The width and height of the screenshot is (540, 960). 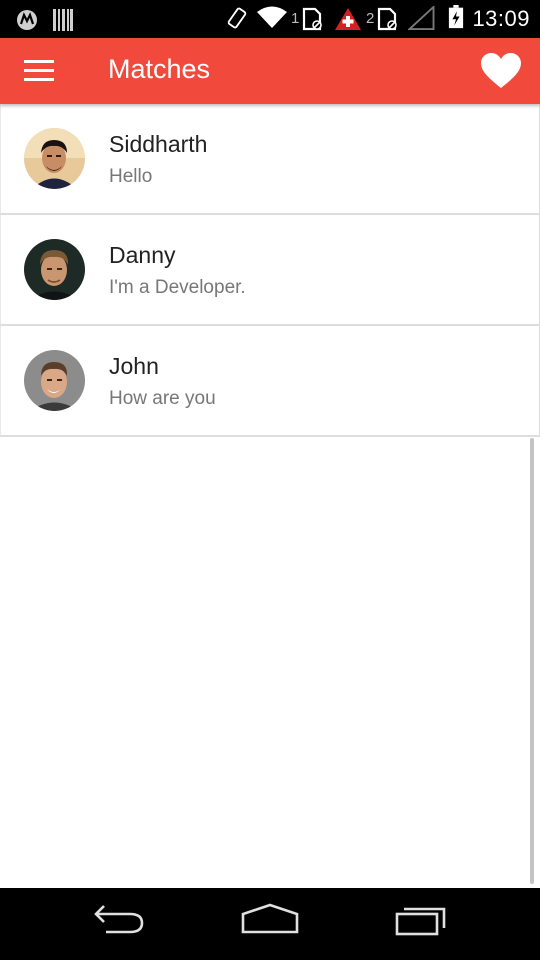 What do you see at coordinates (270, 159) in the screenshot?
I see `list-item-siddharth: Siddharth Hello` at bounding box center [270, 159].